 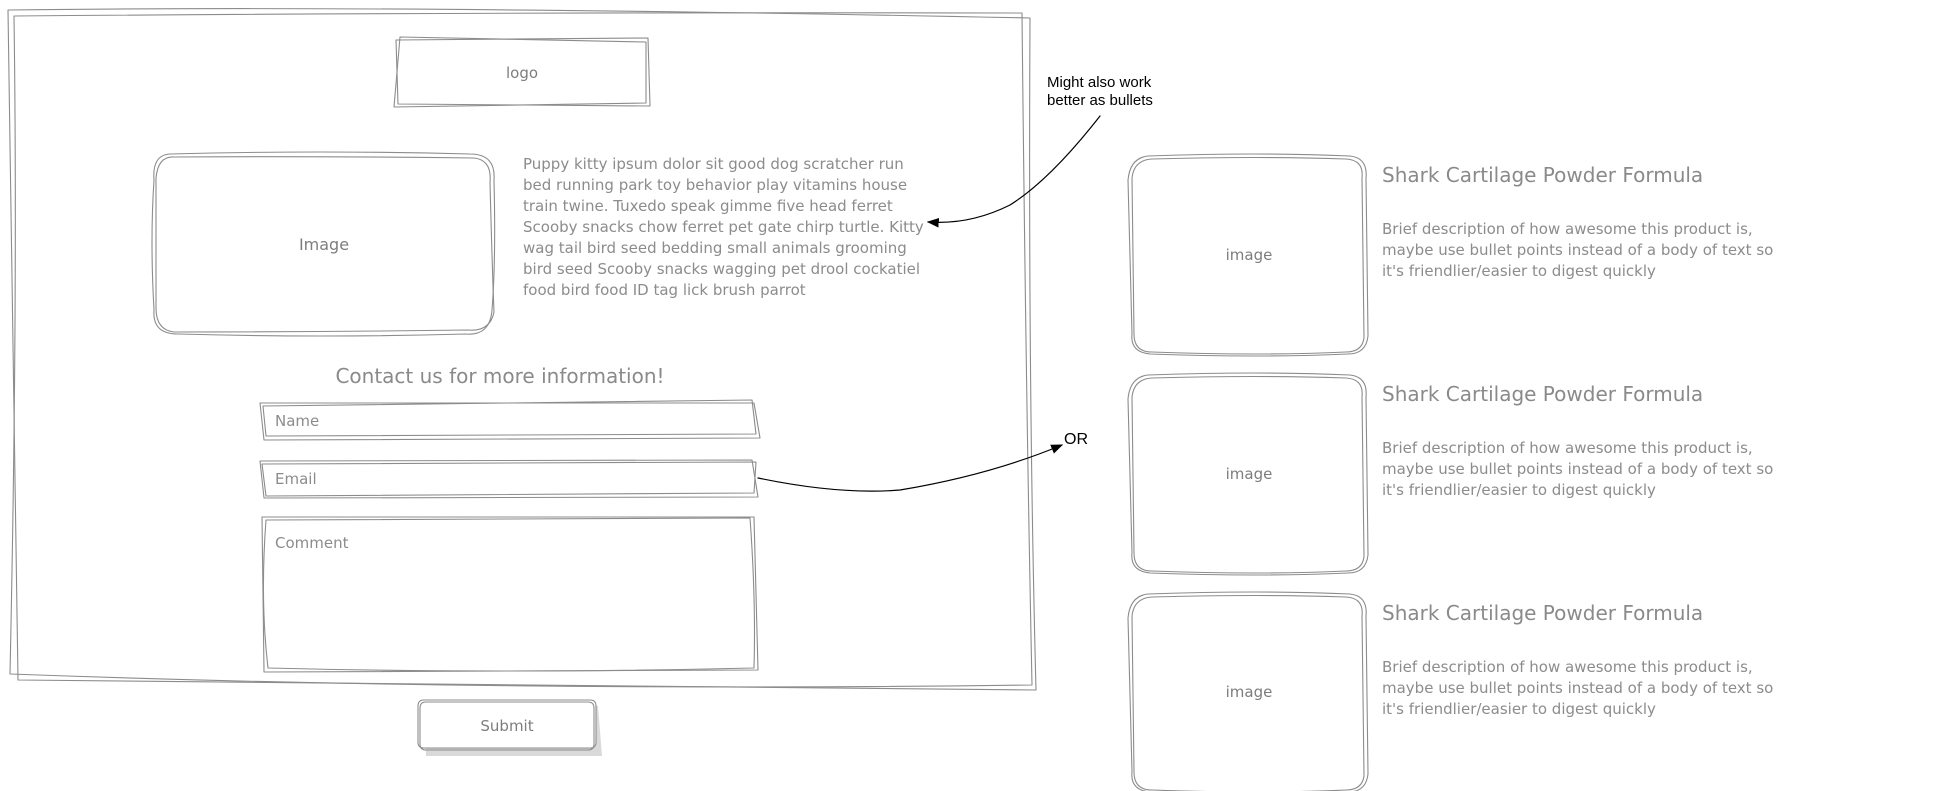 I want to click on bullets-note: Might also work better as bullets, so click(x=1122, y=92).